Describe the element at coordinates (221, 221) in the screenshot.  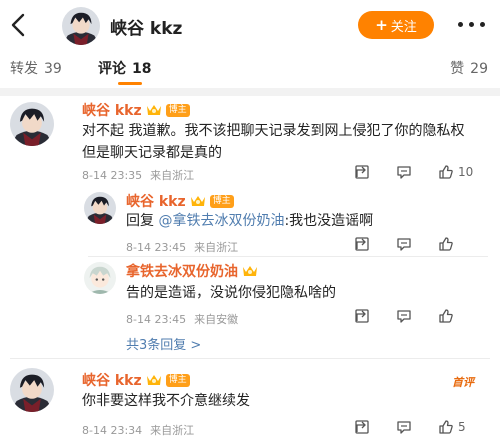
I see `mention-link: @拿铁去冰双份奶油` at that location.